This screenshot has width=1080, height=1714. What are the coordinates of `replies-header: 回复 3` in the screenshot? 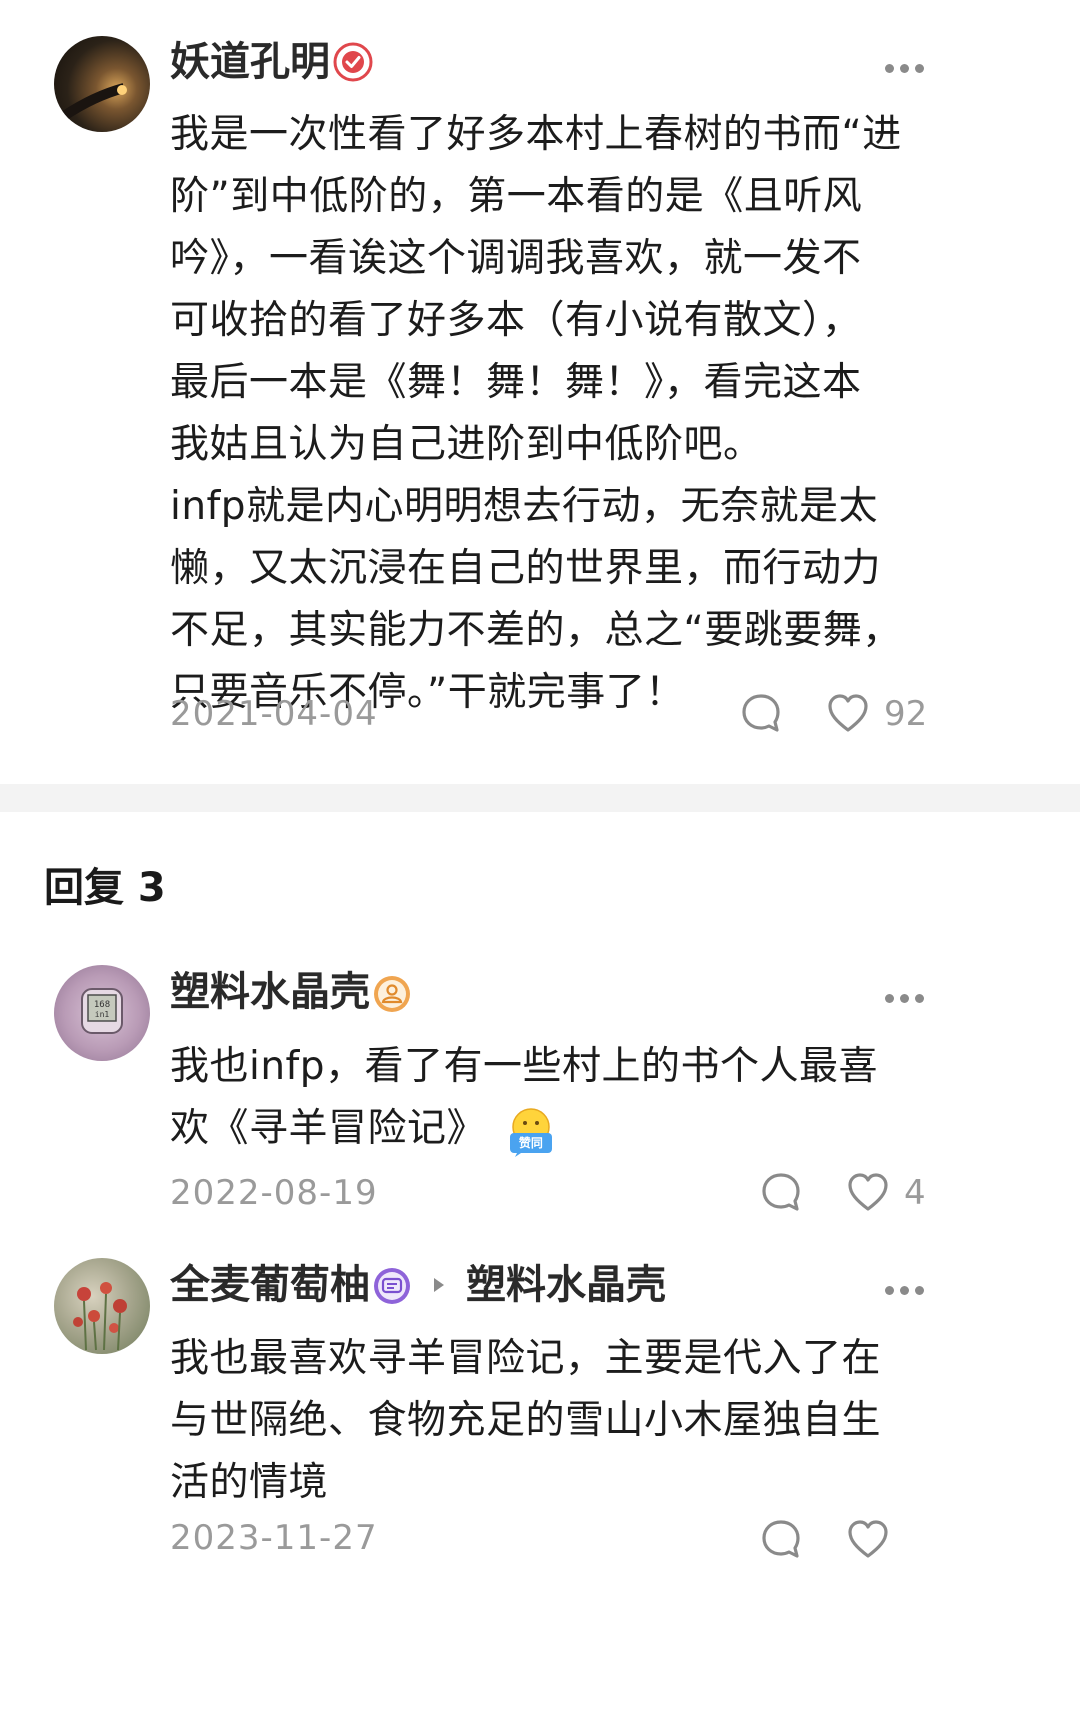 It's located at (105, 888).